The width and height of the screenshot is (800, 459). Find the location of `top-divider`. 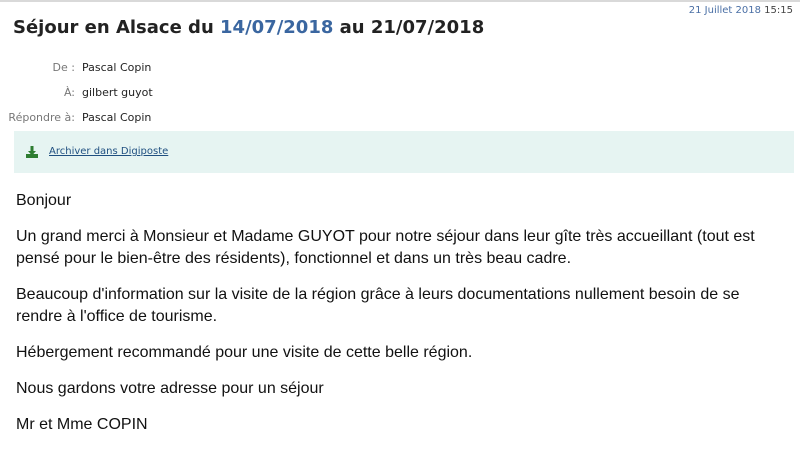

top-divider is located at coordinates (400, 1).